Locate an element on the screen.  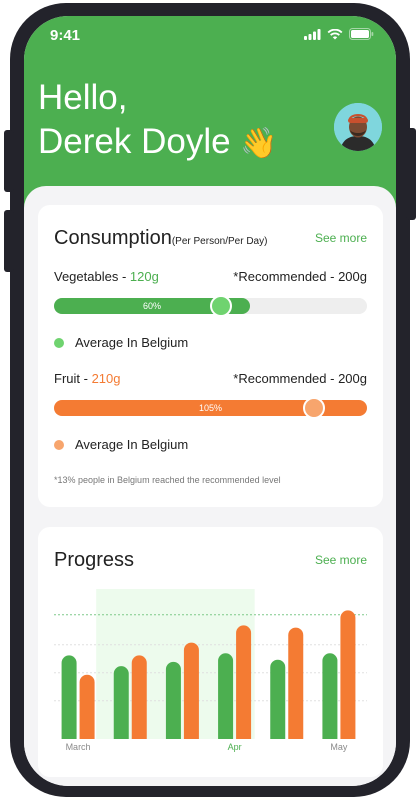
greeting-name-line: Derek Doyle 👋 is located at coordinates (158, 143).